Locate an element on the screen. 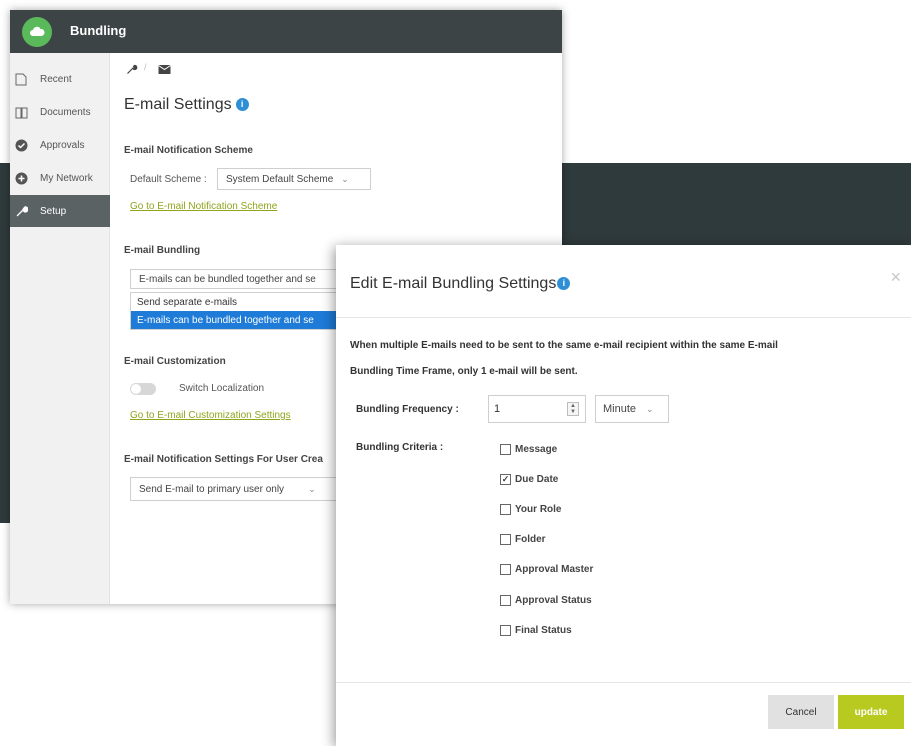 The width and height of the screenshot is (911, 746). criteria-message: Message is located at coordinates (528, 449).